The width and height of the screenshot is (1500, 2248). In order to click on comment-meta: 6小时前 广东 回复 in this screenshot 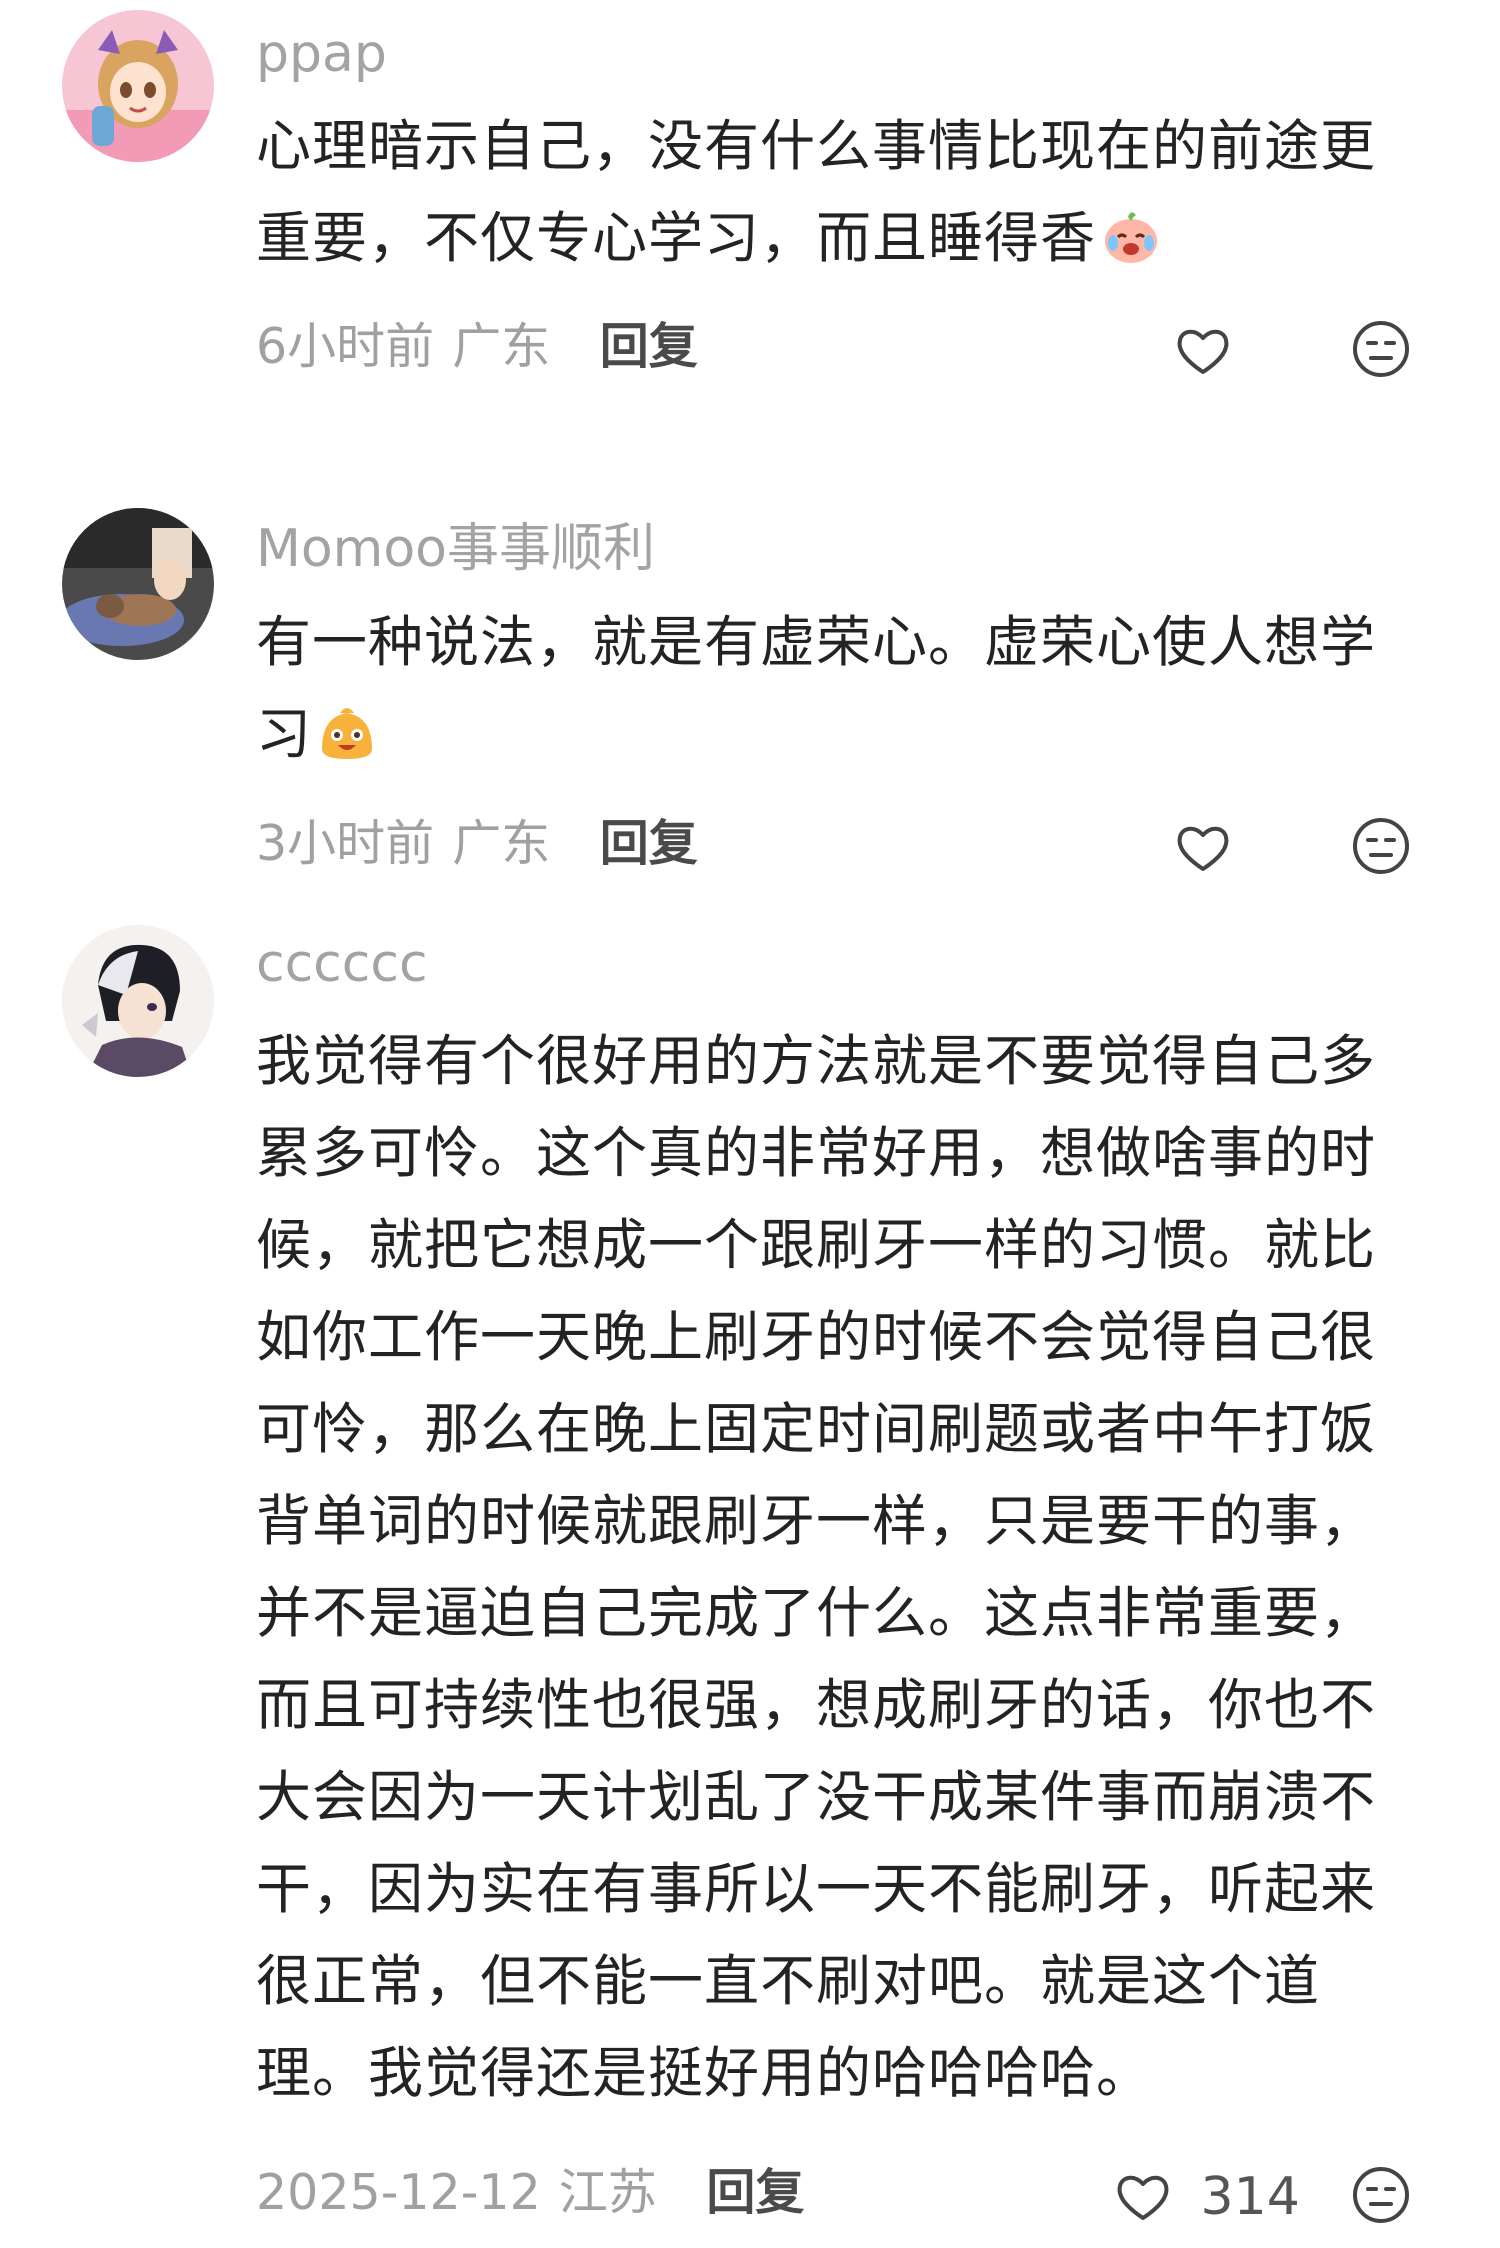, I will do `click(477, 347)`.